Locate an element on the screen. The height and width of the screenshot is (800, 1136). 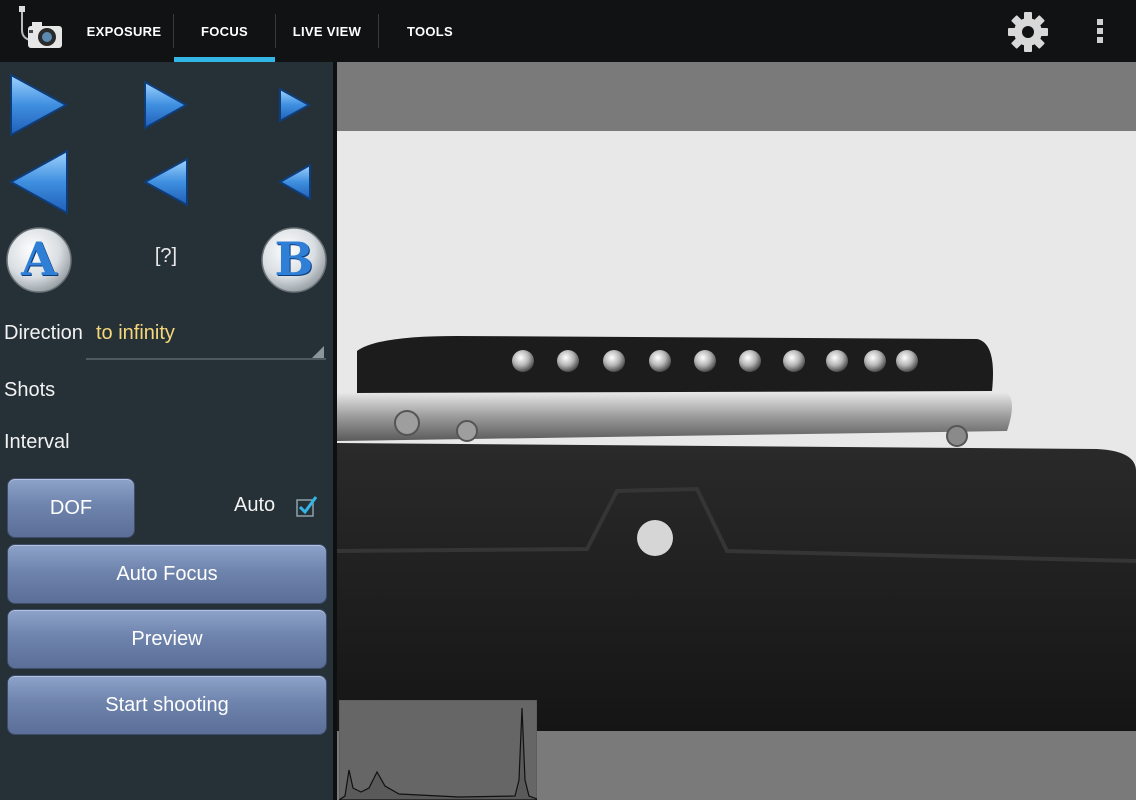
tab-live-view: LIVE VIEW is located at coordinates (327, 31).